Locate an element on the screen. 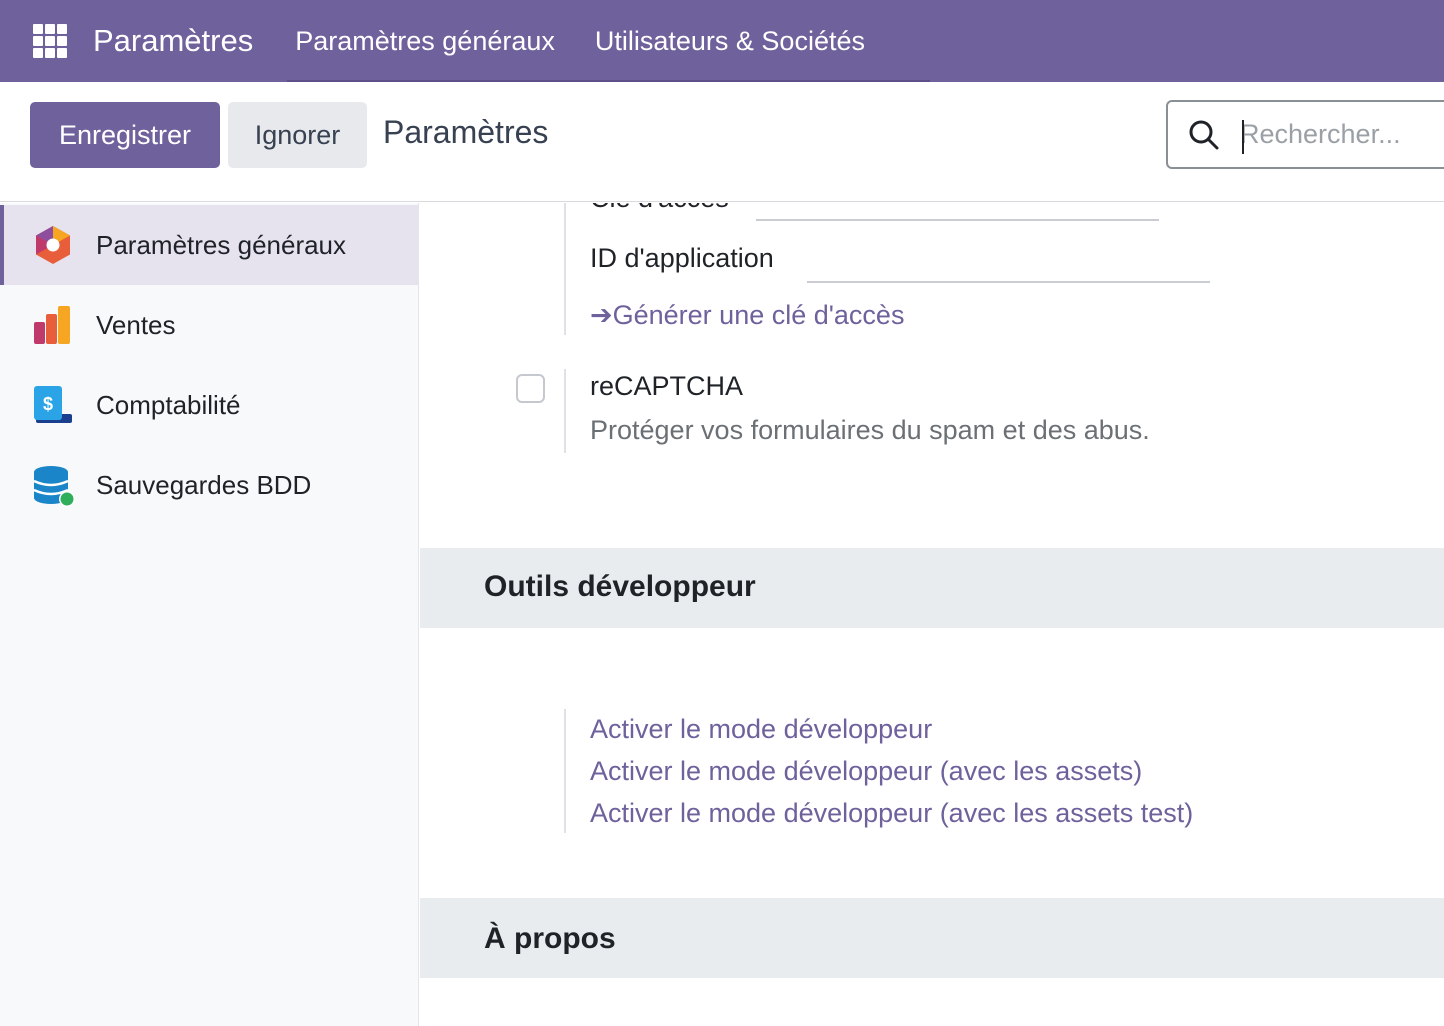 This screenshot has height=1026, width=1444. app-brand: Paramètres is located at coordinates (173, 41).